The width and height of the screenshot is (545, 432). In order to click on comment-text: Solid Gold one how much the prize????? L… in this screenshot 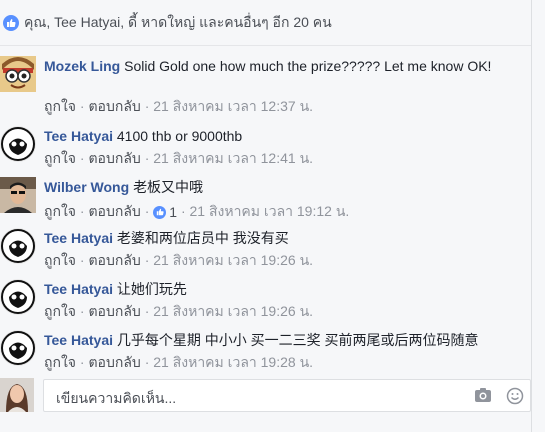, I will do `click(308, 66)`.